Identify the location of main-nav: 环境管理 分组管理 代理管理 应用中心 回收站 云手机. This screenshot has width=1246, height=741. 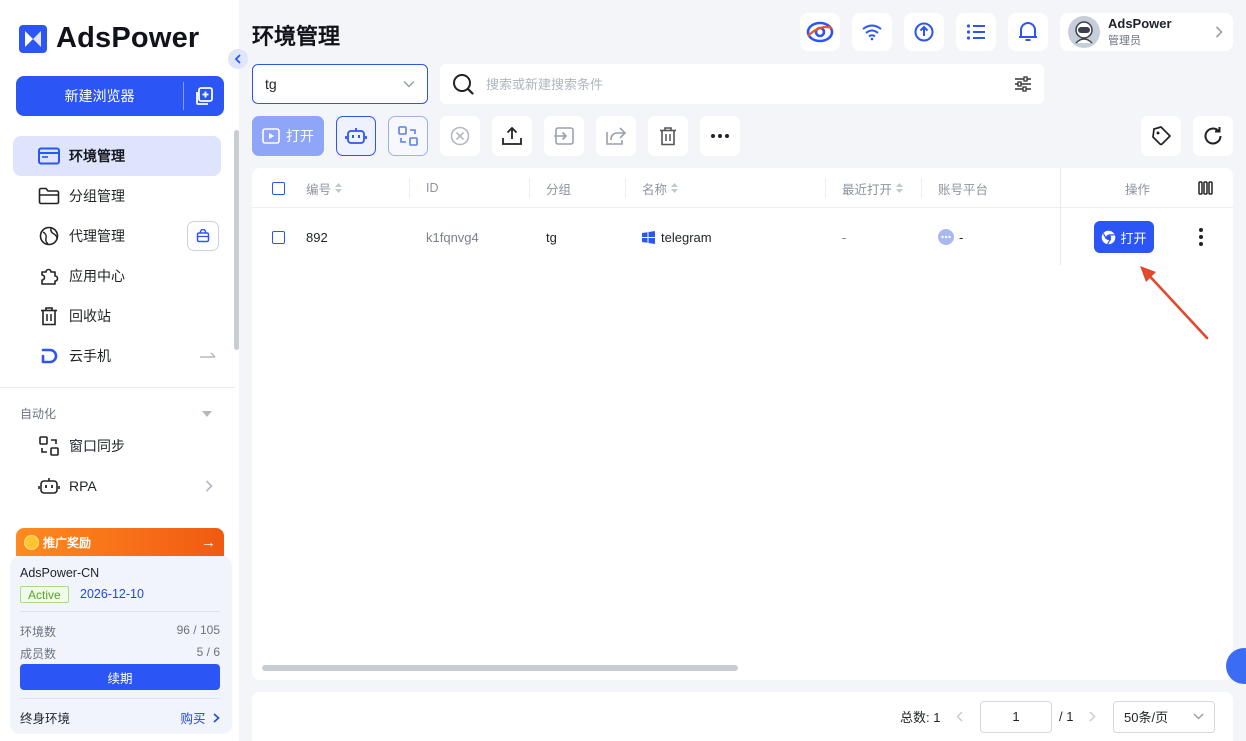
(117, 256).